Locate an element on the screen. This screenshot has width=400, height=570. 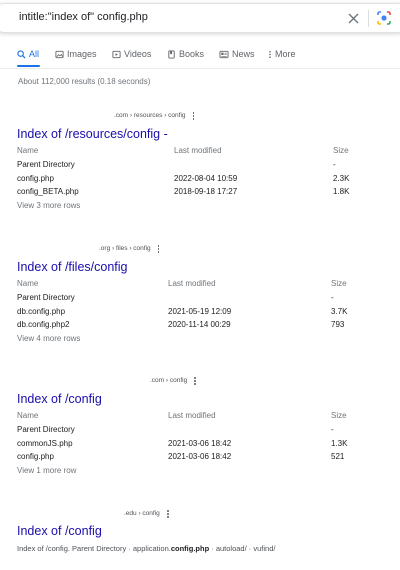
row-modified: 2022-08-04 10:59 is located at coordinates (206, 178).